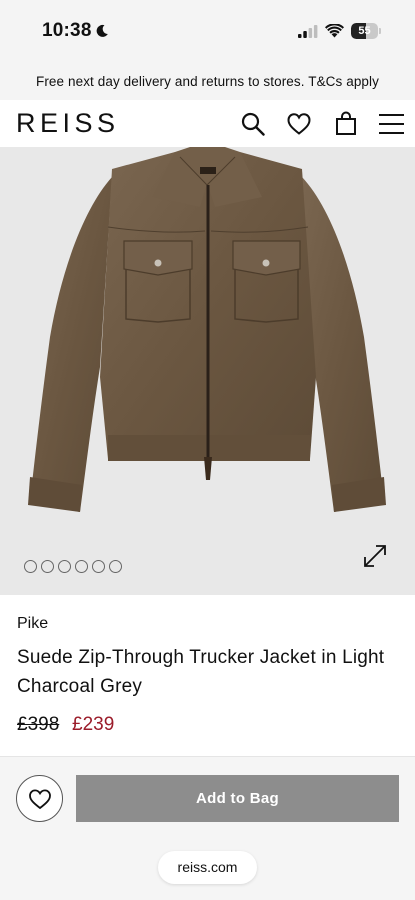 This screenshot has width=415, height=900. Describe the element at coordinates (334, 31) in the screenshot. I see `wifi-icon` at that location.